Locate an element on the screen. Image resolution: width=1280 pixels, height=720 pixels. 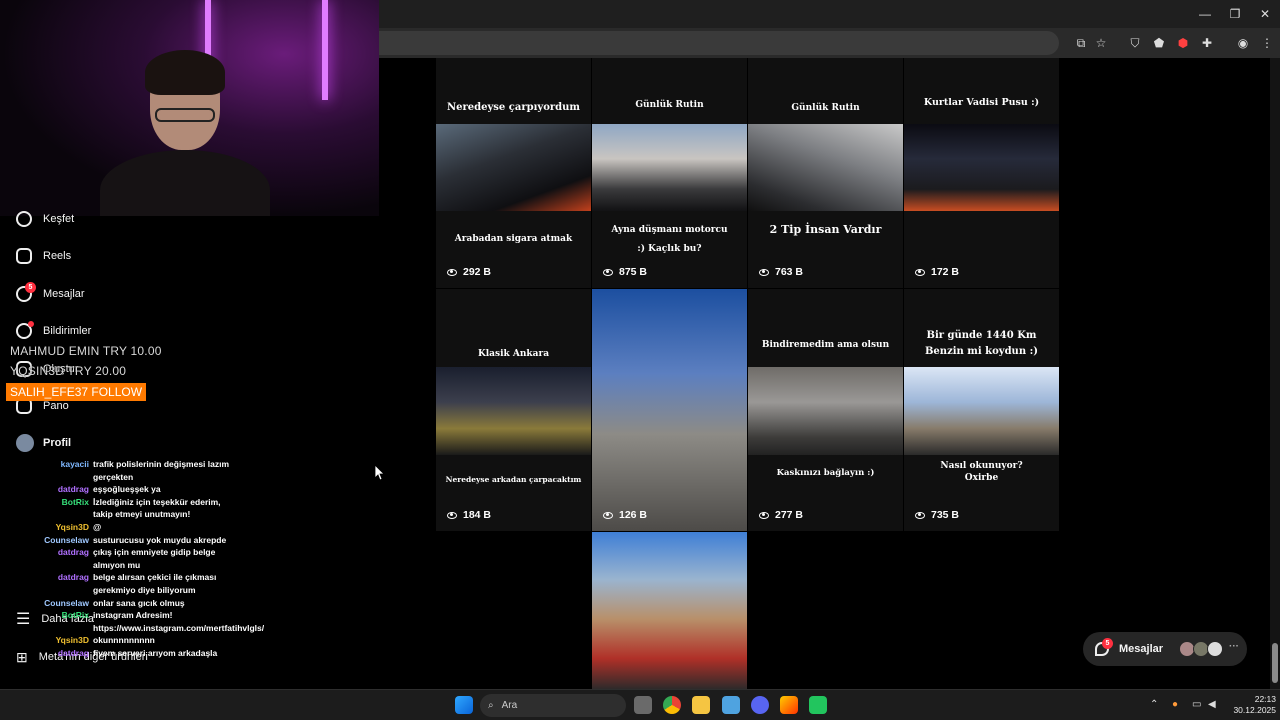
reel-top-title: Bir günde 1440 Km Benzin mi koydun :) is located at coordinates (981, 343).